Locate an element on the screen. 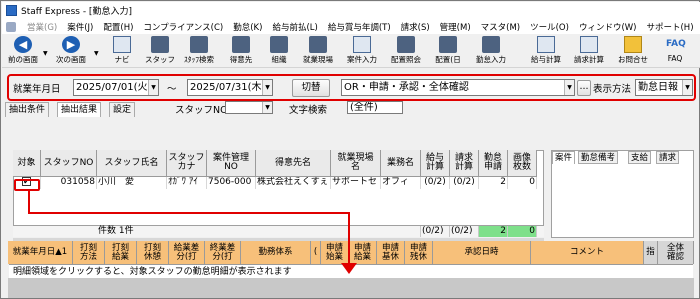 Image resolution: width=700 pixels, height=299 pixels. col-start-diff: 給業差 分(打 is located at coordinates (187, 252).